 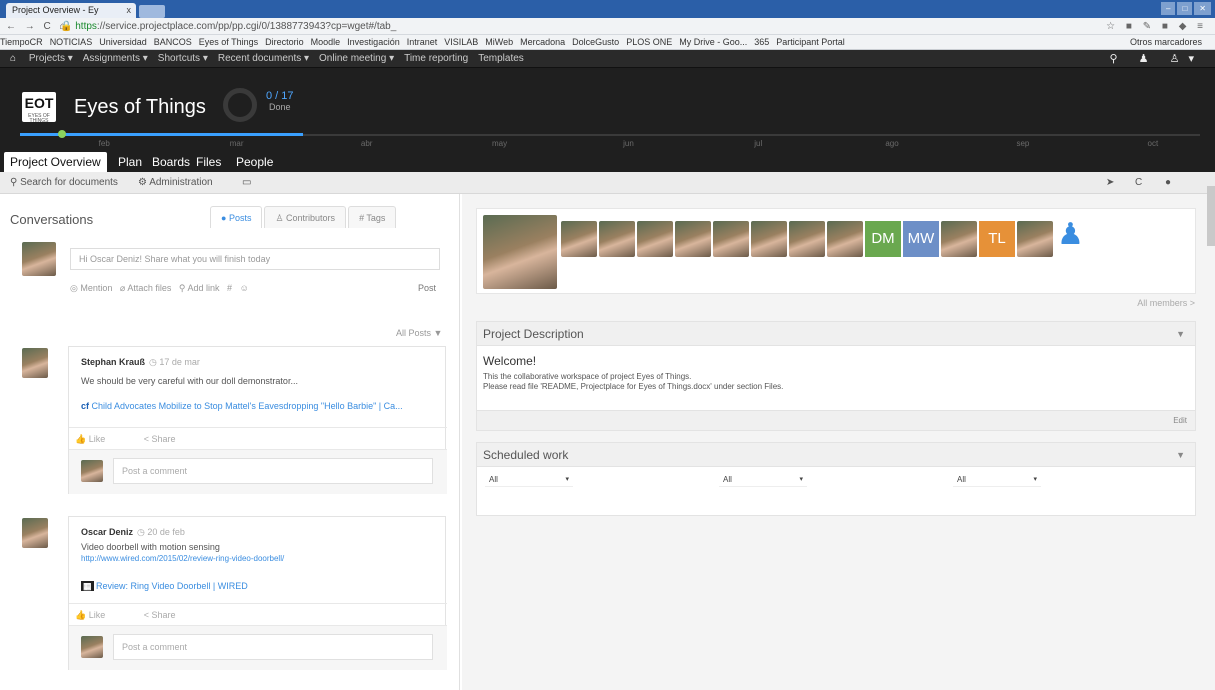 What do you see at coordinates (71, 42) in the screenshot?
I see `bookmark-item: NOTICIAS` at bounding box center [71, 42].